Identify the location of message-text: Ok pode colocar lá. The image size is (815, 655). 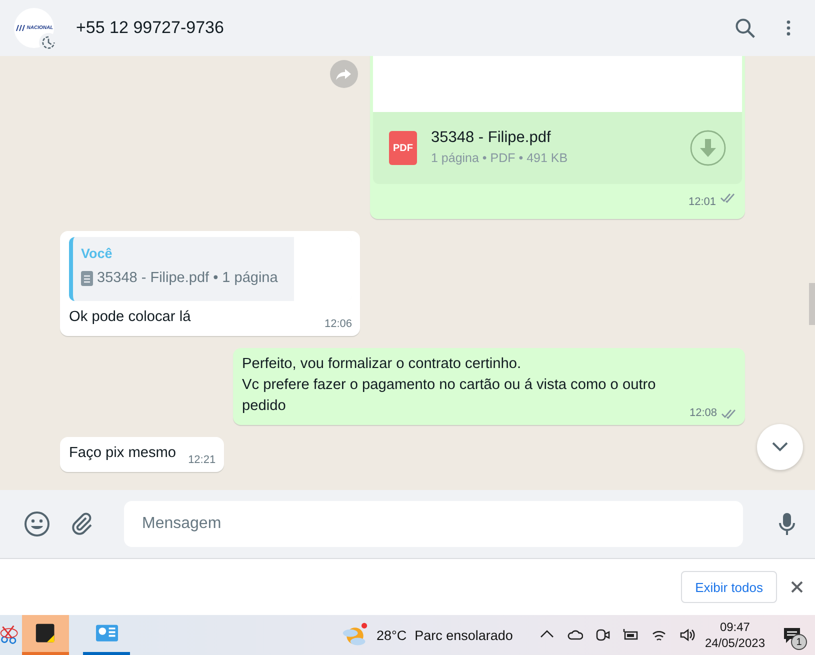
(130, 317).